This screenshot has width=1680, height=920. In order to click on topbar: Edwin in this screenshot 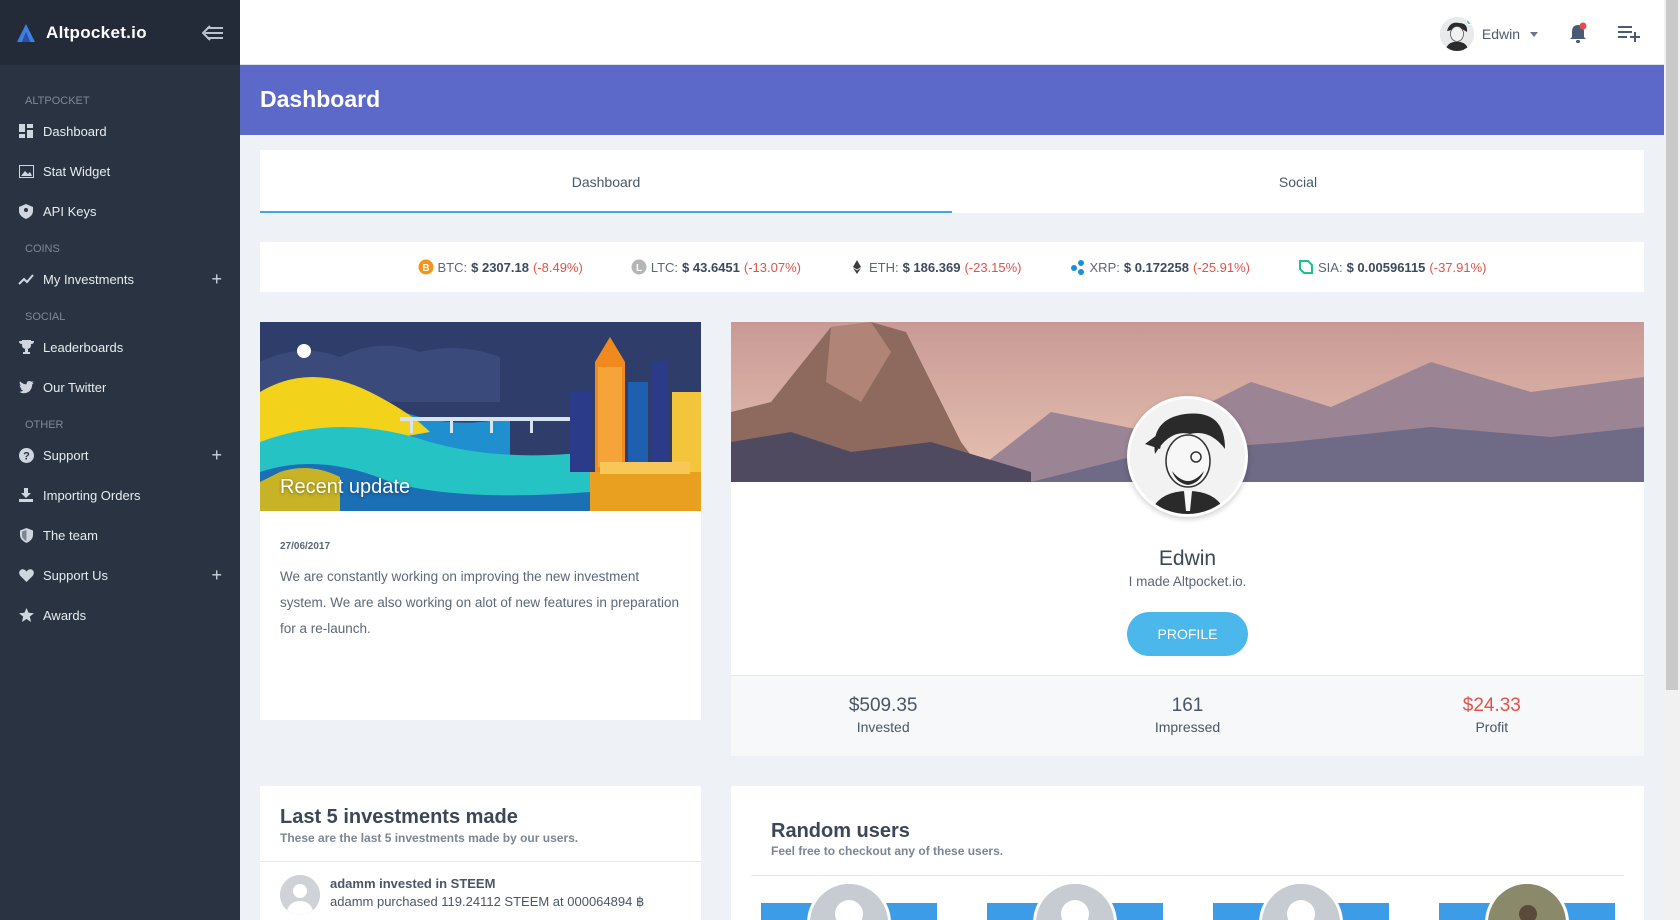, I will do `click(952, 32)`.